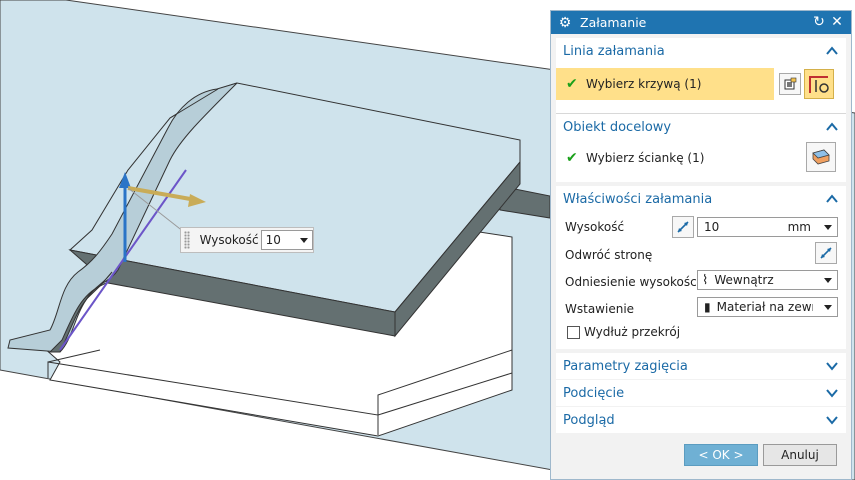 This screenshot has width=855, height=480. I want to click on height-value-field: 10 mm, so click(767, 227).